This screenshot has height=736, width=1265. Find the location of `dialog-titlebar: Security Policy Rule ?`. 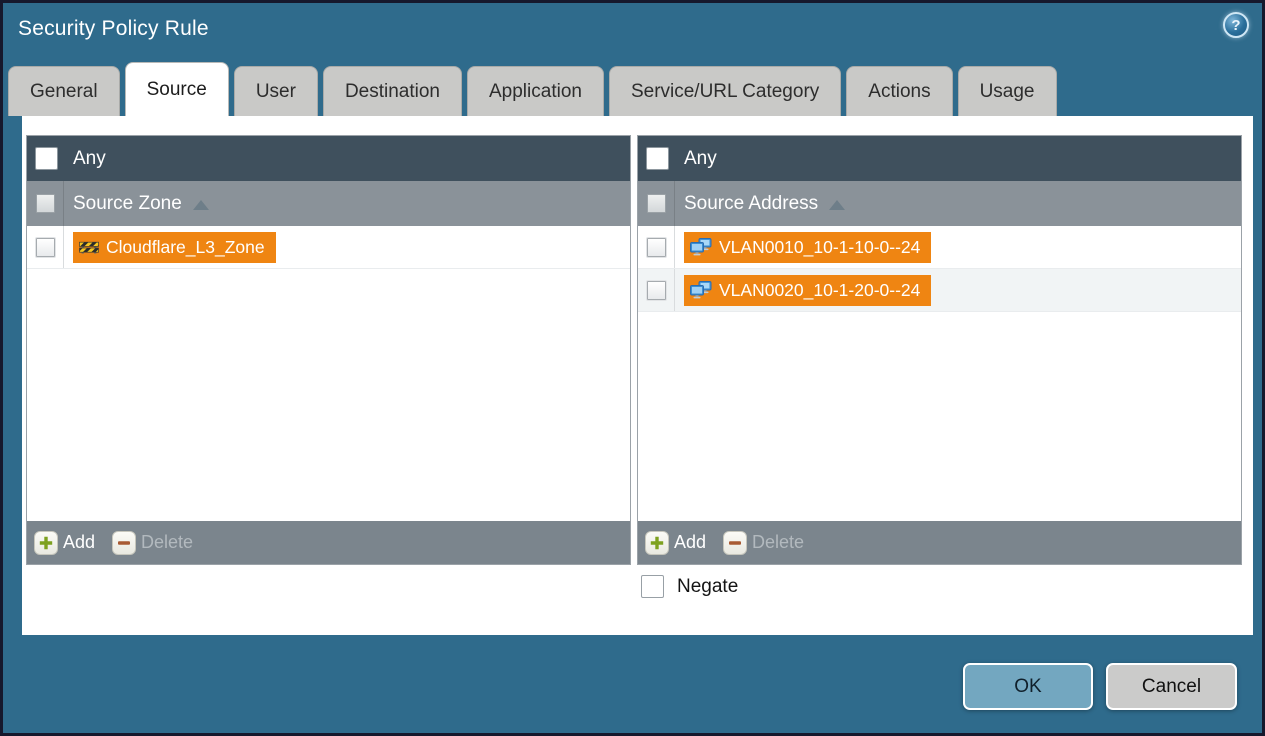

dialog-titlebar: Security Policy Rule ? is located at coordinates (632, 32).